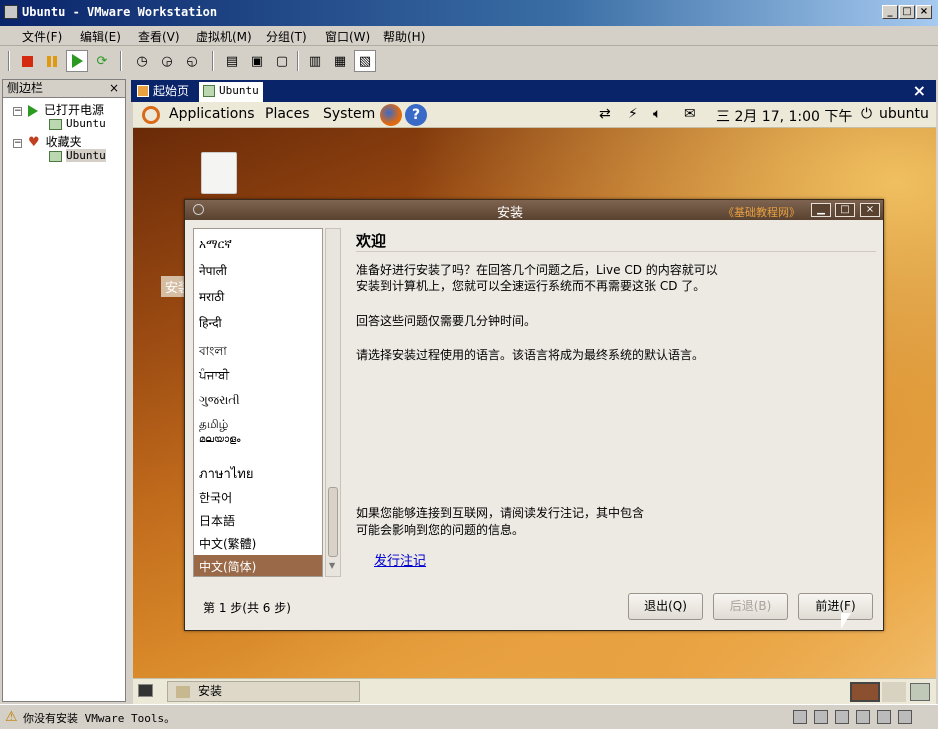 This screenshot has height=729, width=938. What do you see at coordinates (690, 114) in the screenshot?
I see `mail-icon: ✉` at bounding box center [690, 114].